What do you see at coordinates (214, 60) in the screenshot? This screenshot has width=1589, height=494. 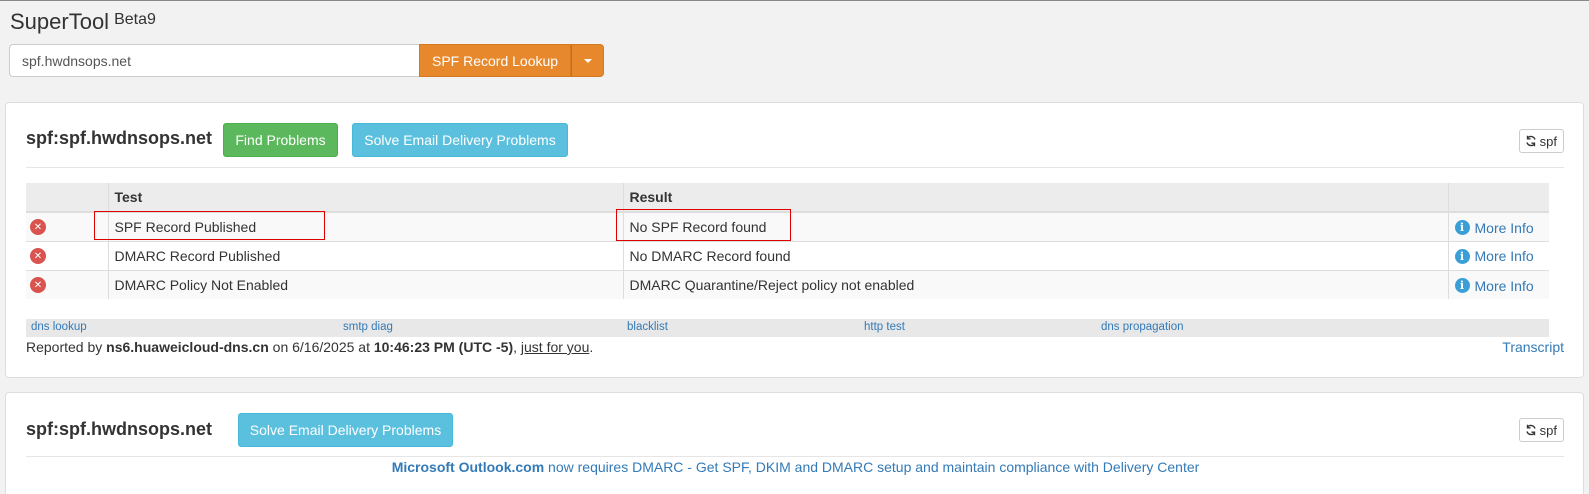 I see `search-input` at bounding box center [214, 60].